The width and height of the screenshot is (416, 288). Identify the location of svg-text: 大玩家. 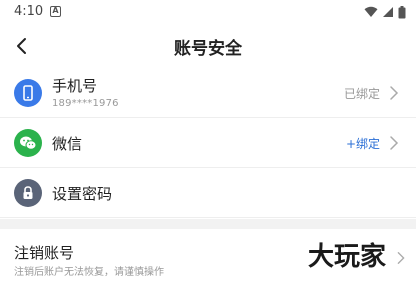
(347, 256).